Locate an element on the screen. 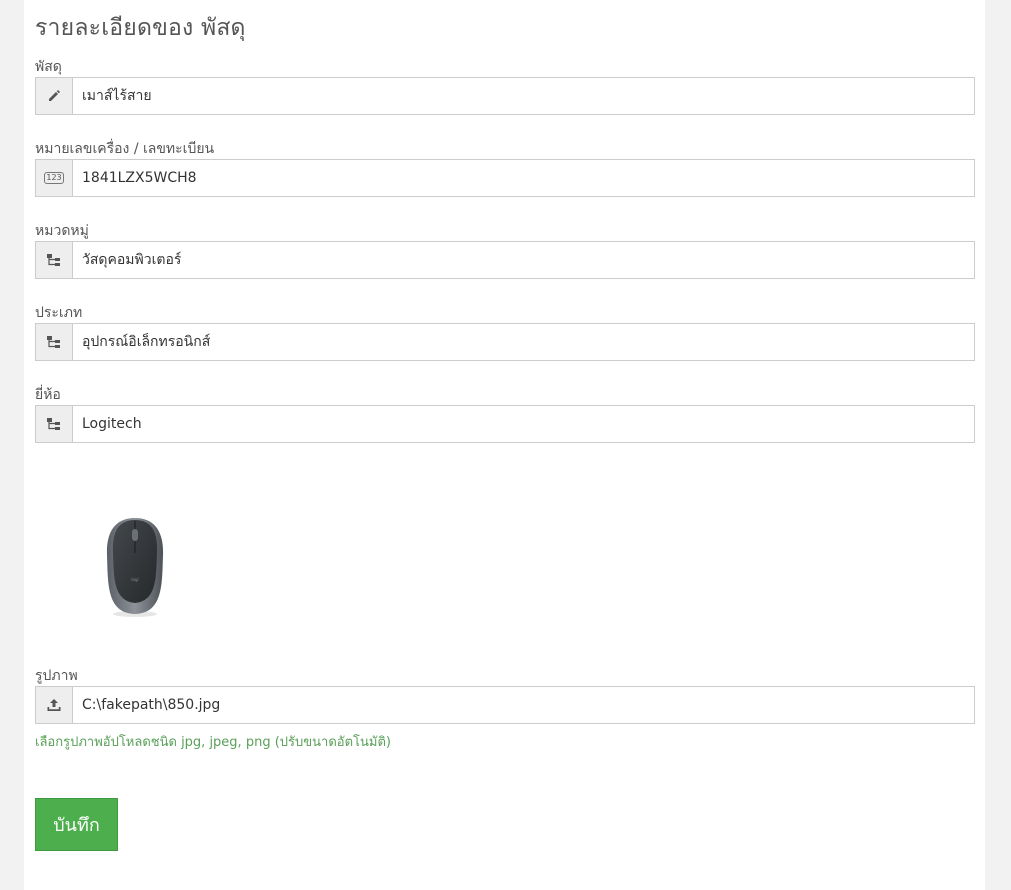  item-input is located at coordinates (523, 96).